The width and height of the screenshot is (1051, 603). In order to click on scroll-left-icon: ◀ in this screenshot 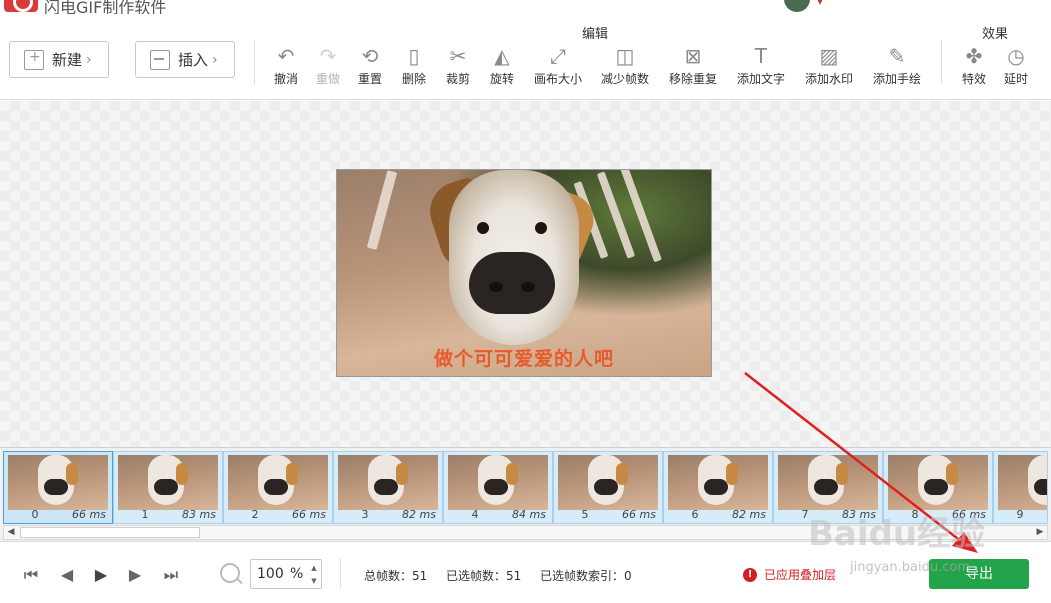, I will do `click(11, 532)`.